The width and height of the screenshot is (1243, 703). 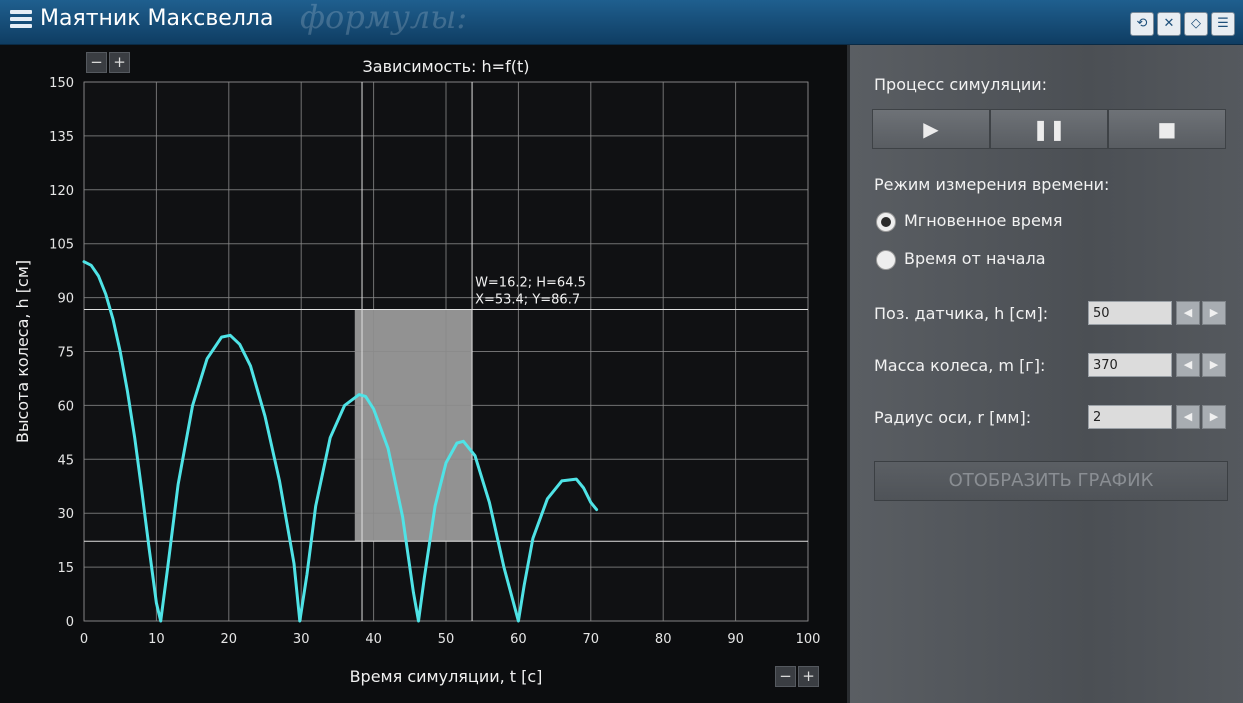 What do you see at coordinates (70, 622) in the screenshot?
I see `y-tick-label: 0` at bounding box center [70, 622].